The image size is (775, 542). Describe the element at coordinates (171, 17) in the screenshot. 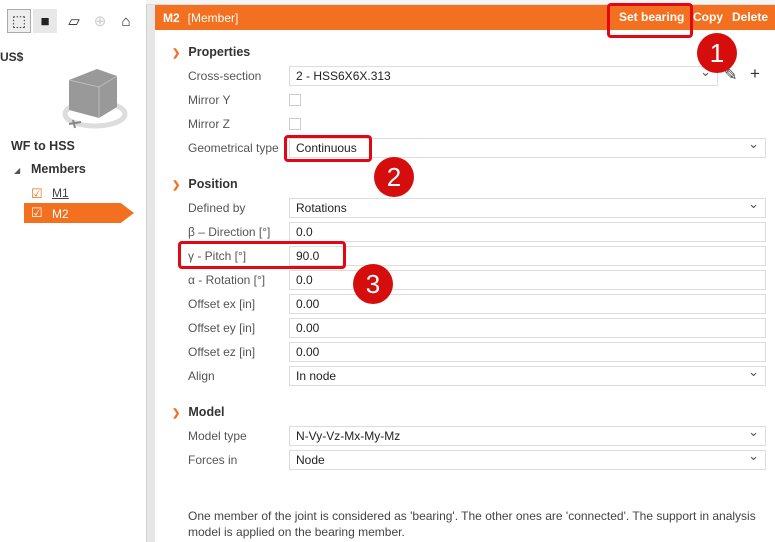

I see `member-title: M2` at that location.